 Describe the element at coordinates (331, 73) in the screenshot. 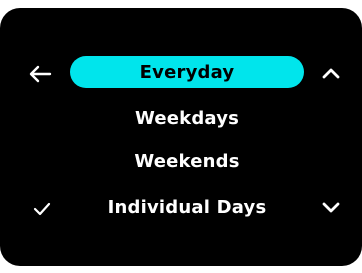

I see `chevron-up-icon` at that location.